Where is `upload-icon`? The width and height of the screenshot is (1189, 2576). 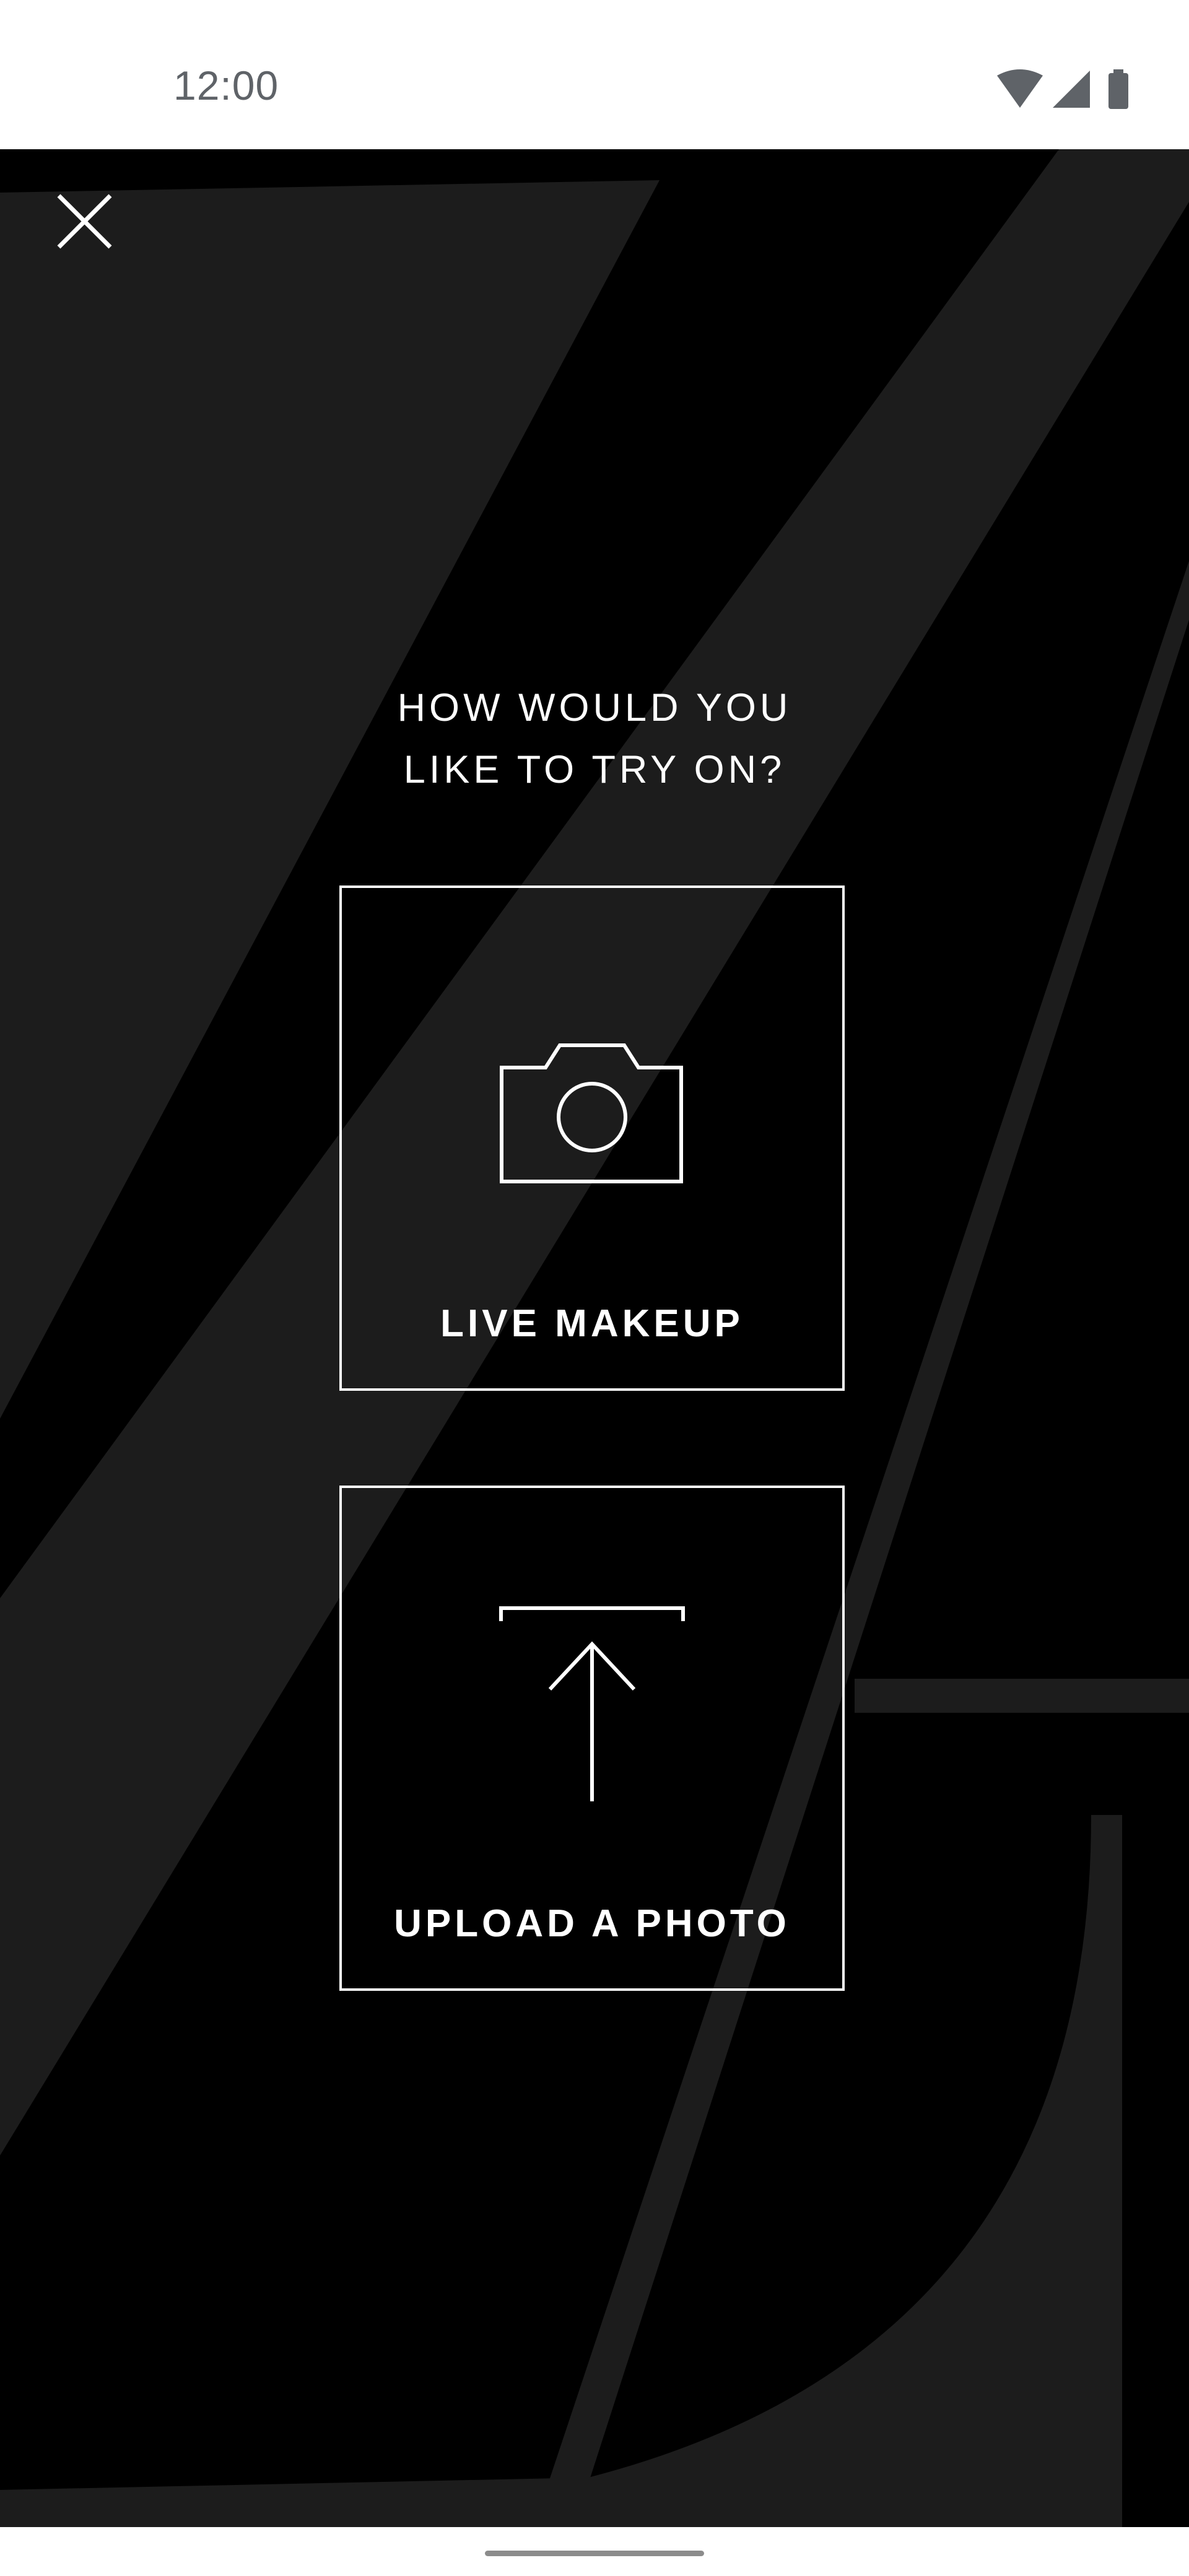
upload-icon is located at coordinates (592, 1703).